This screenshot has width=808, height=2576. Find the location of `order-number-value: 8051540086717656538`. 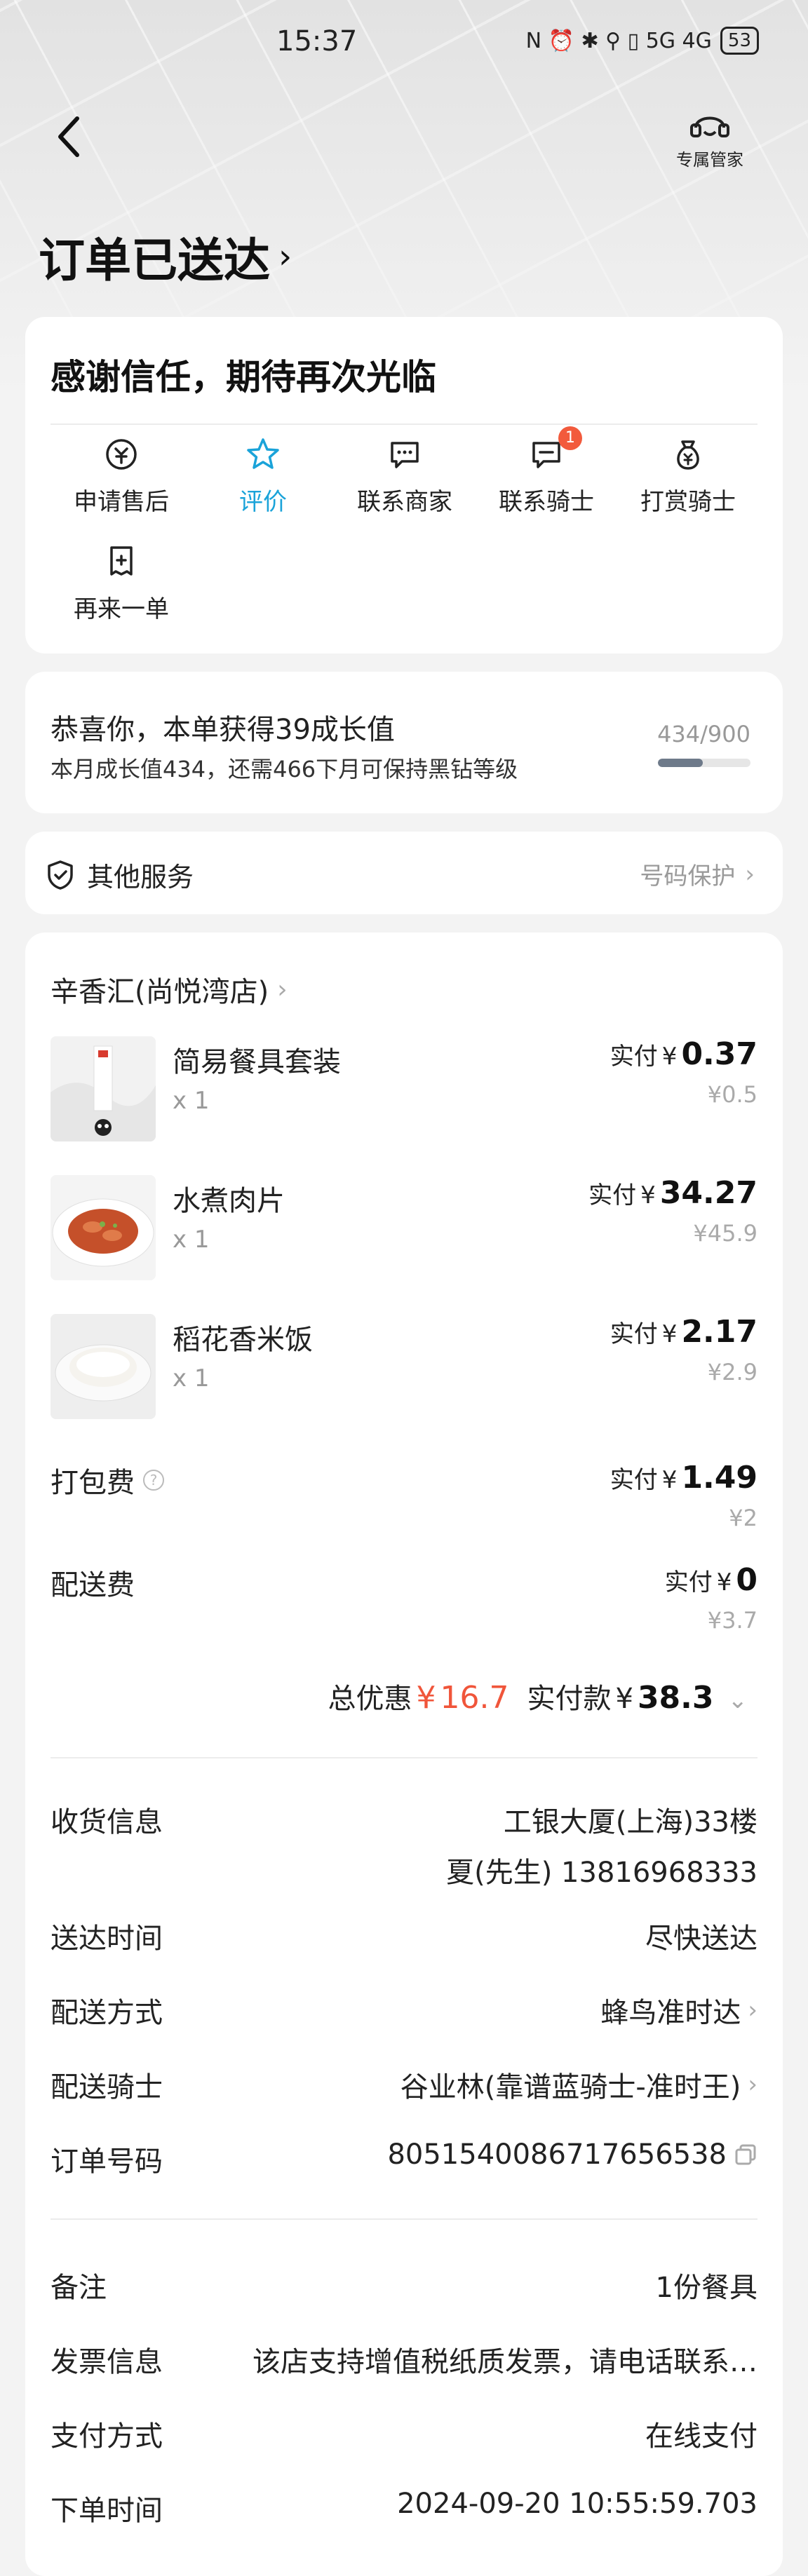

order-number-value: 8051540086717656538 is located at coordinates (572, 2154).